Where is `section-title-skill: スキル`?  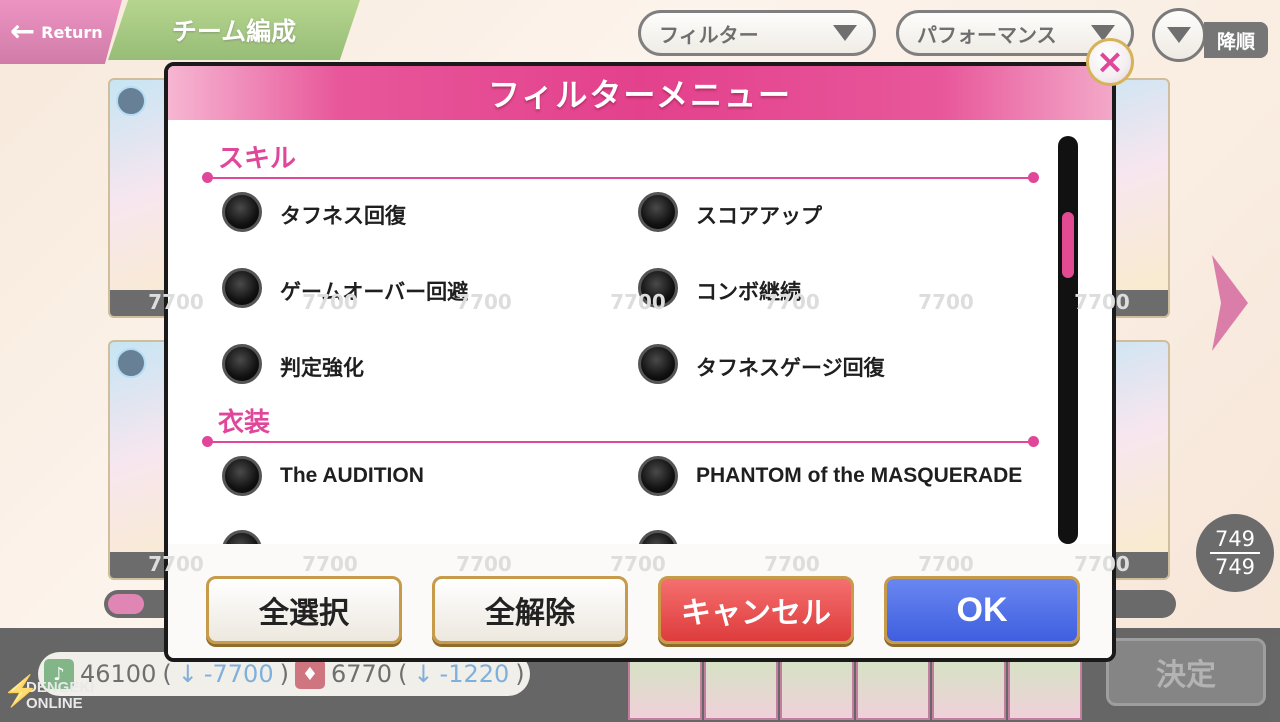 section-title-skill: スキル is located at coordinates (257, 159).